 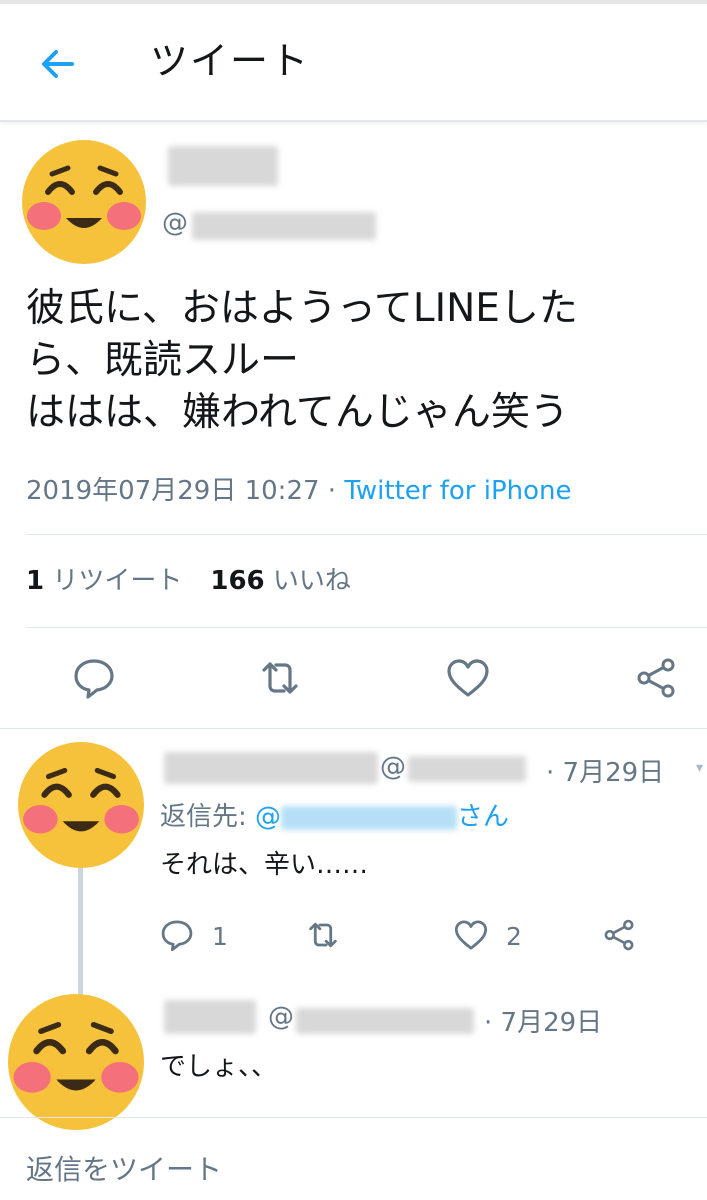 What do you see at coordinates (483, 817) in the screenshot?
I see `reply-to-suffix: さん` at bounding box center [483, 817].